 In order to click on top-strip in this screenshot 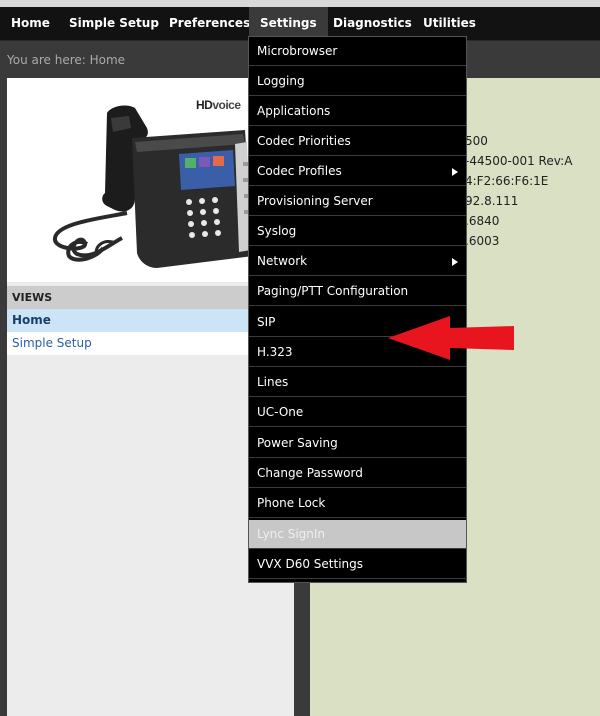, I will do `click(300, 3)`.